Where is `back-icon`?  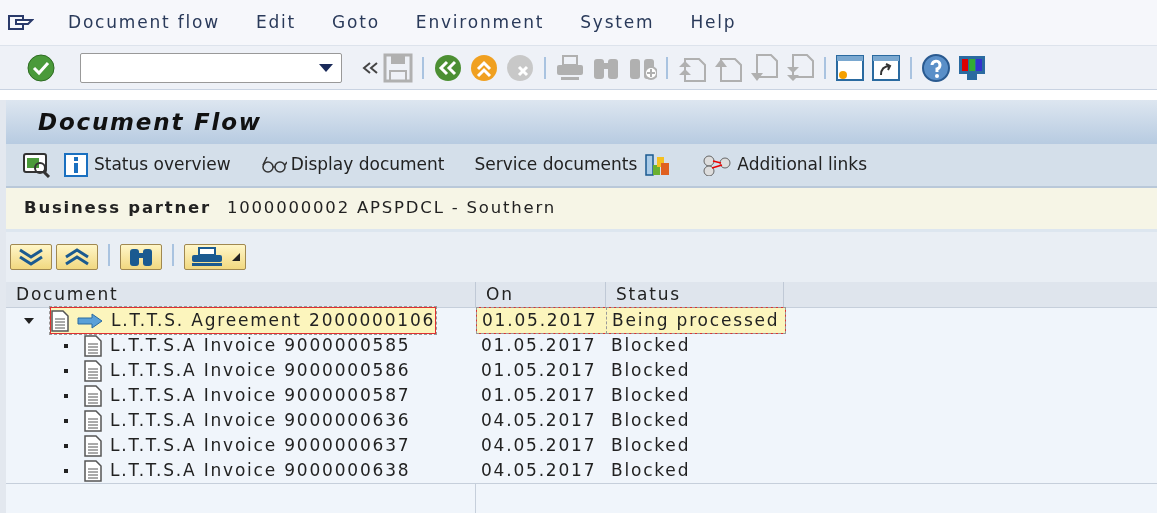
back-icon is located at coordinates (448, 67).